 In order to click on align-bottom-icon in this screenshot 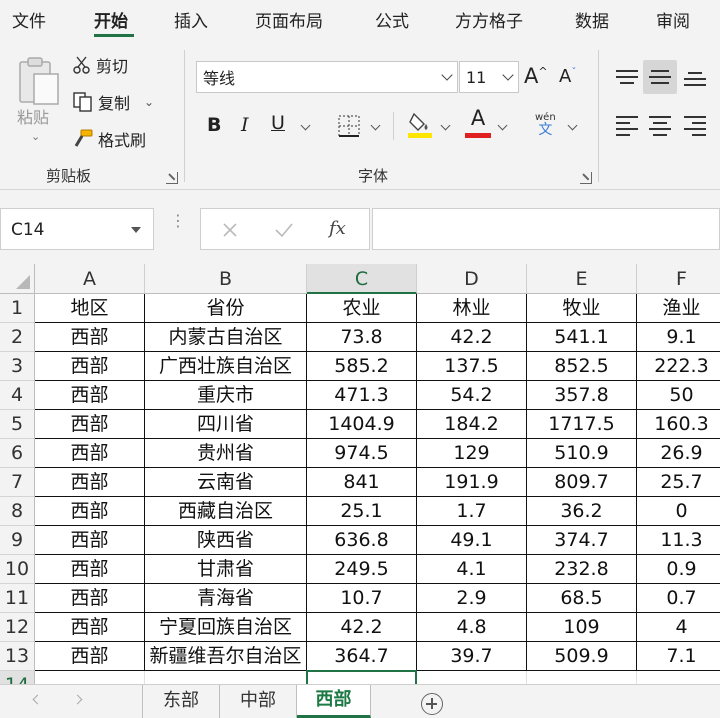, I will do `click(695, 77)`.